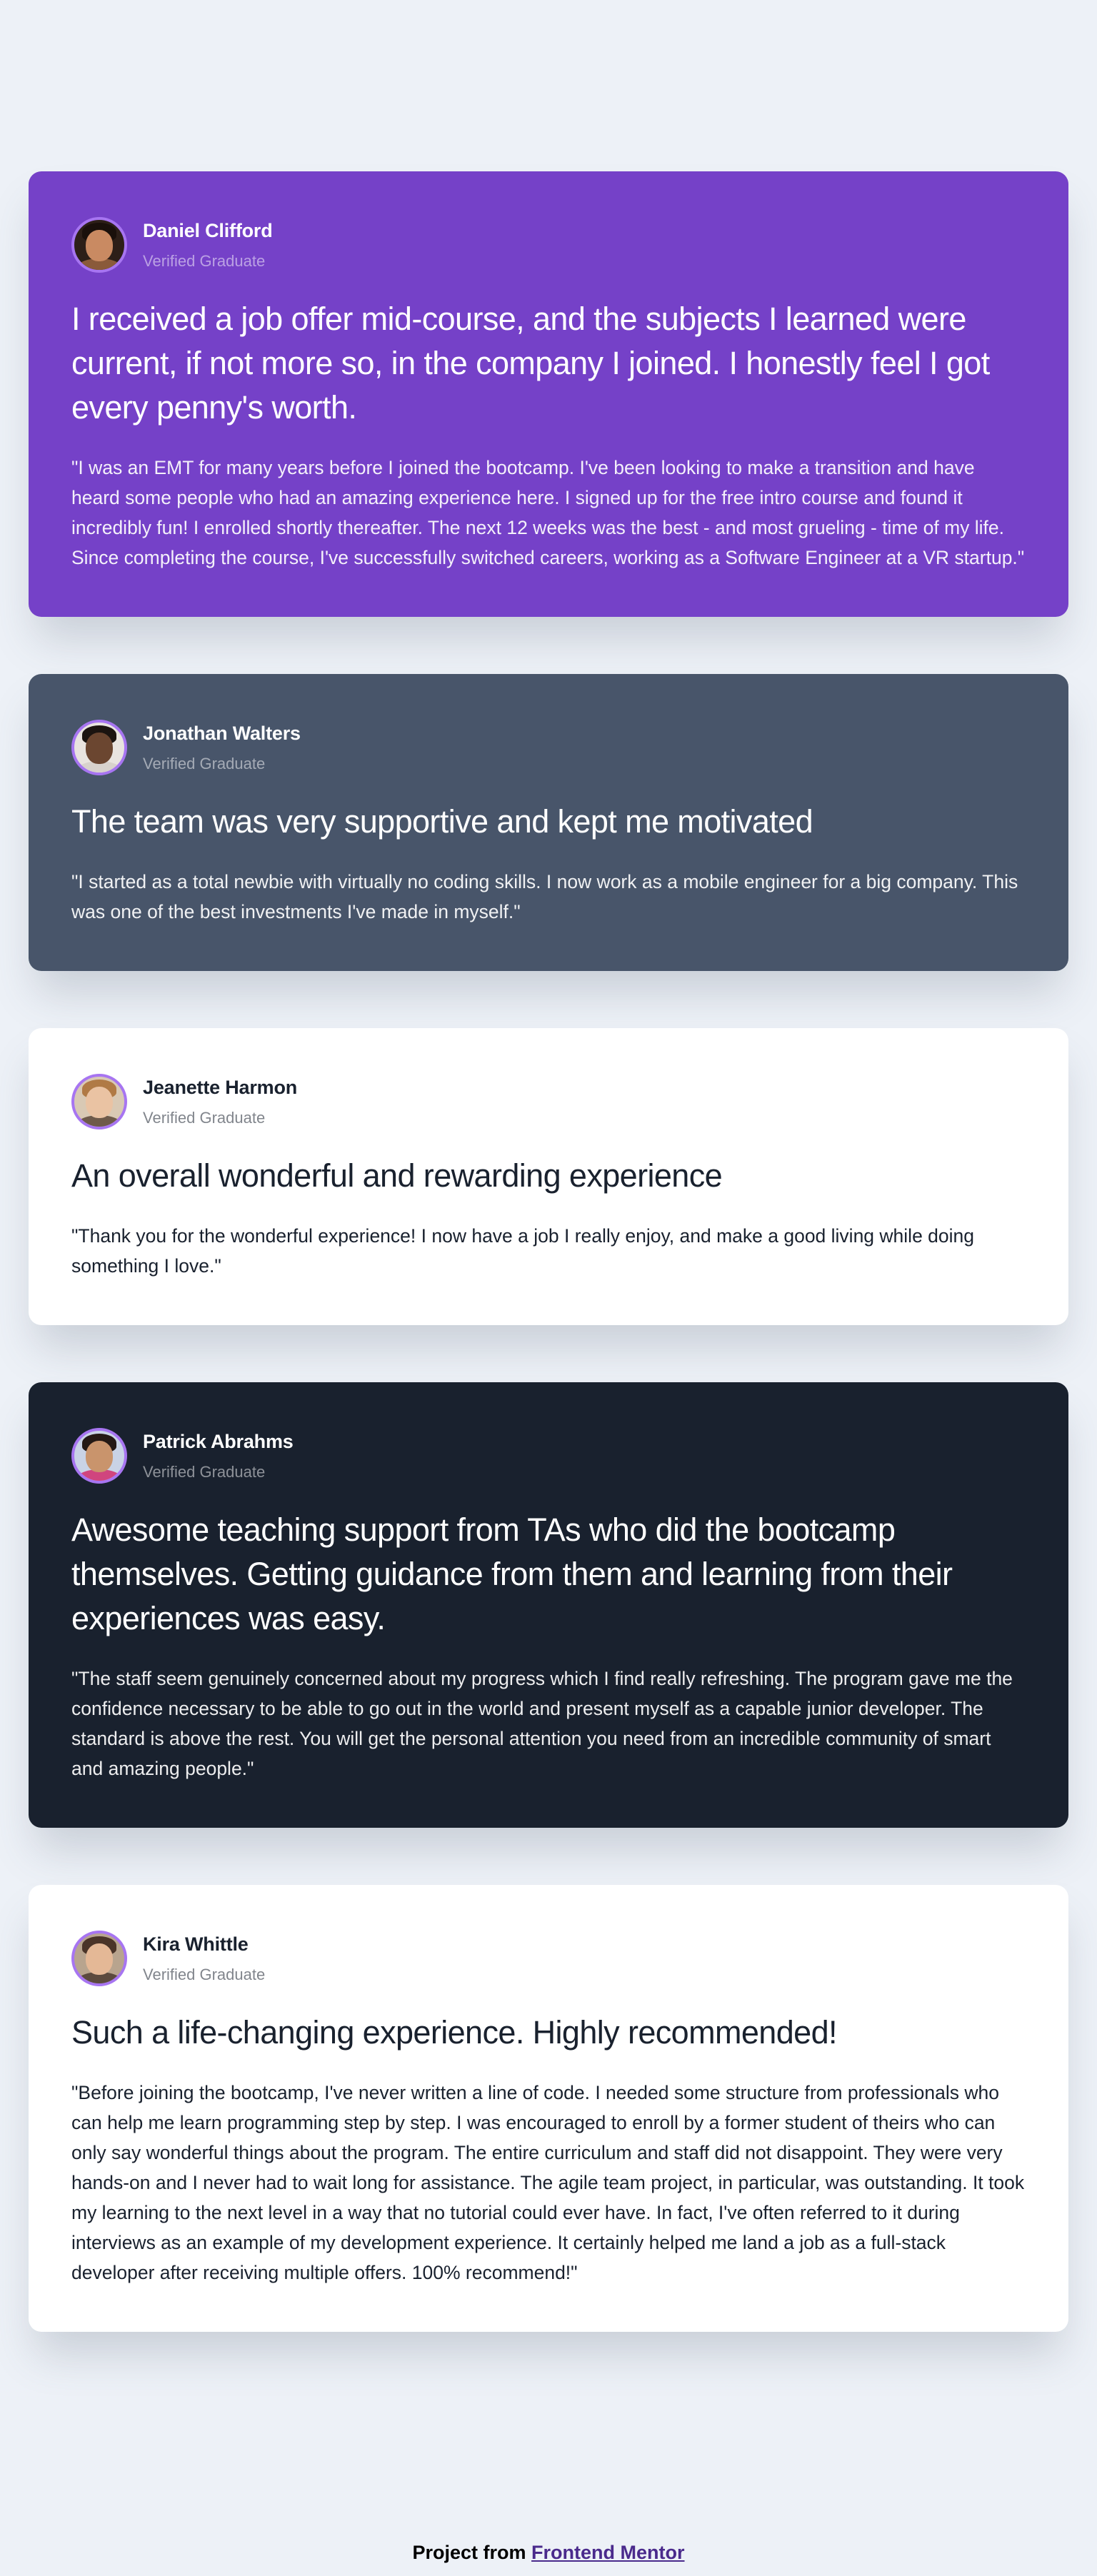 The width and height of the screenshot is (1097, 2576). What do you see at coordinates (219, 1456) in the screenshot?
I see `author-info: Patrick Abrahms Verified Graduate` at bounding box center [219, 1456].